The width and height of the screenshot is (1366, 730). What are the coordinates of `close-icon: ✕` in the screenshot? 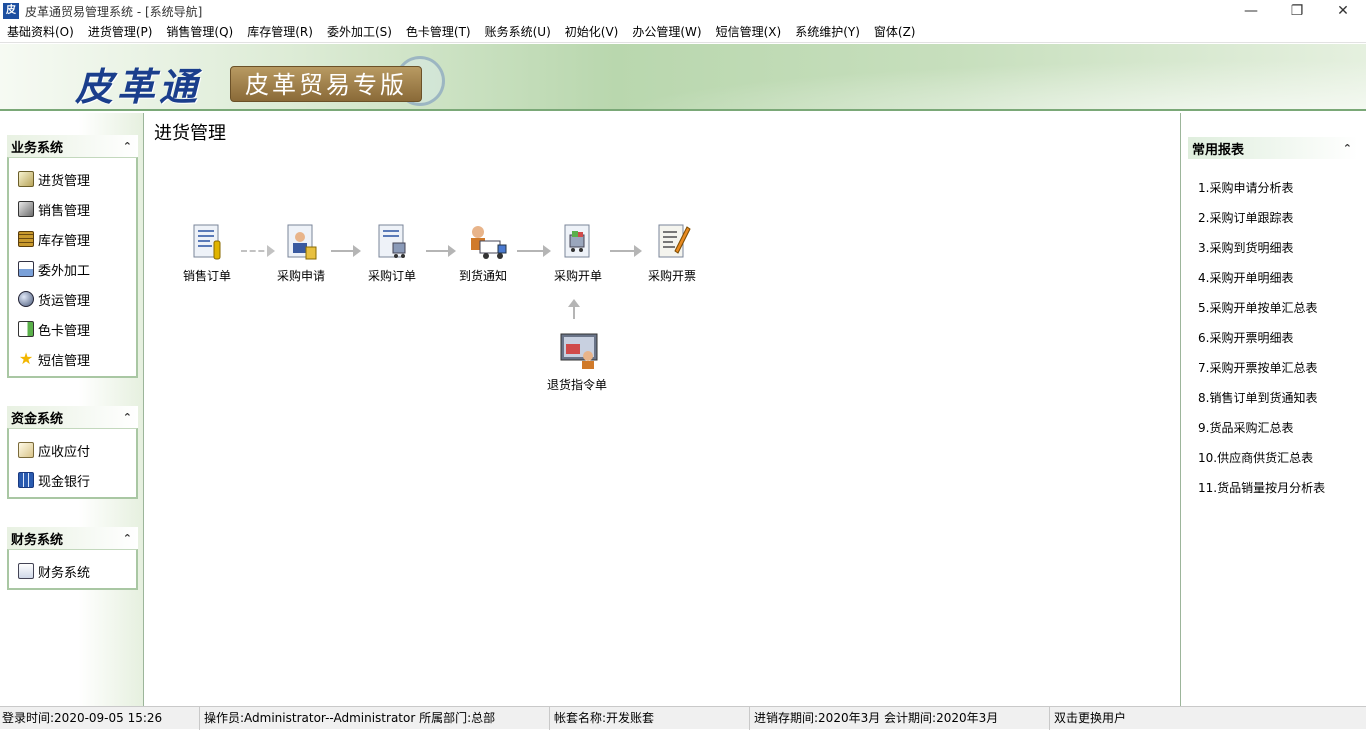 It's located at (1343, 11).